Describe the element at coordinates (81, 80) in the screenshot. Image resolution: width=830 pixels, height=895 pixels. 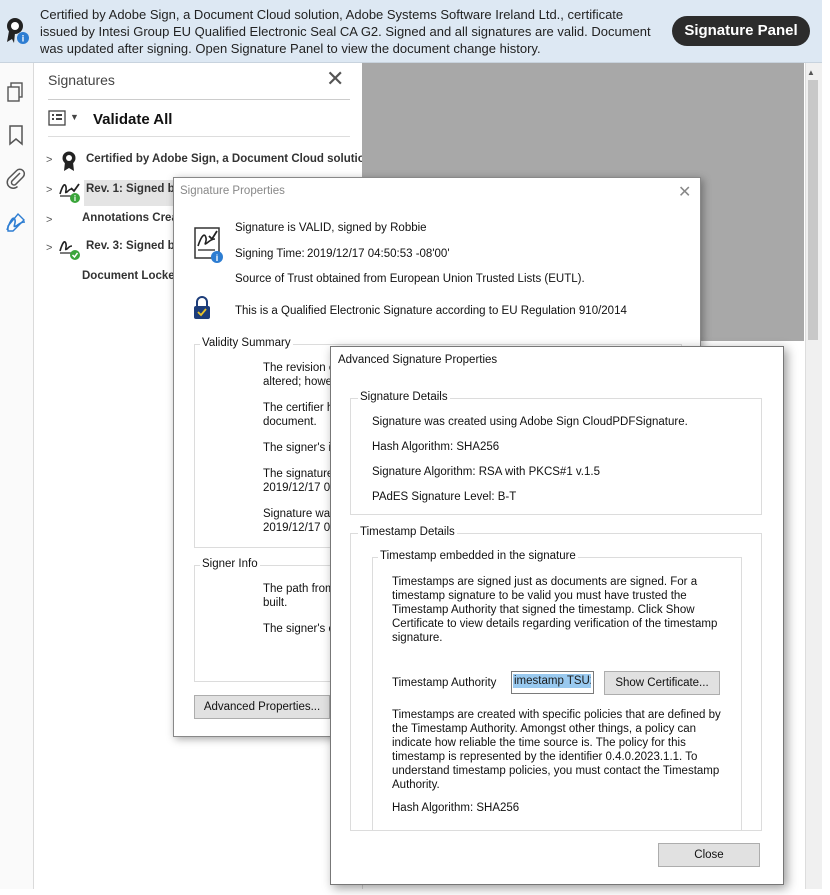
I see `pane-title: Signatures` at that location.